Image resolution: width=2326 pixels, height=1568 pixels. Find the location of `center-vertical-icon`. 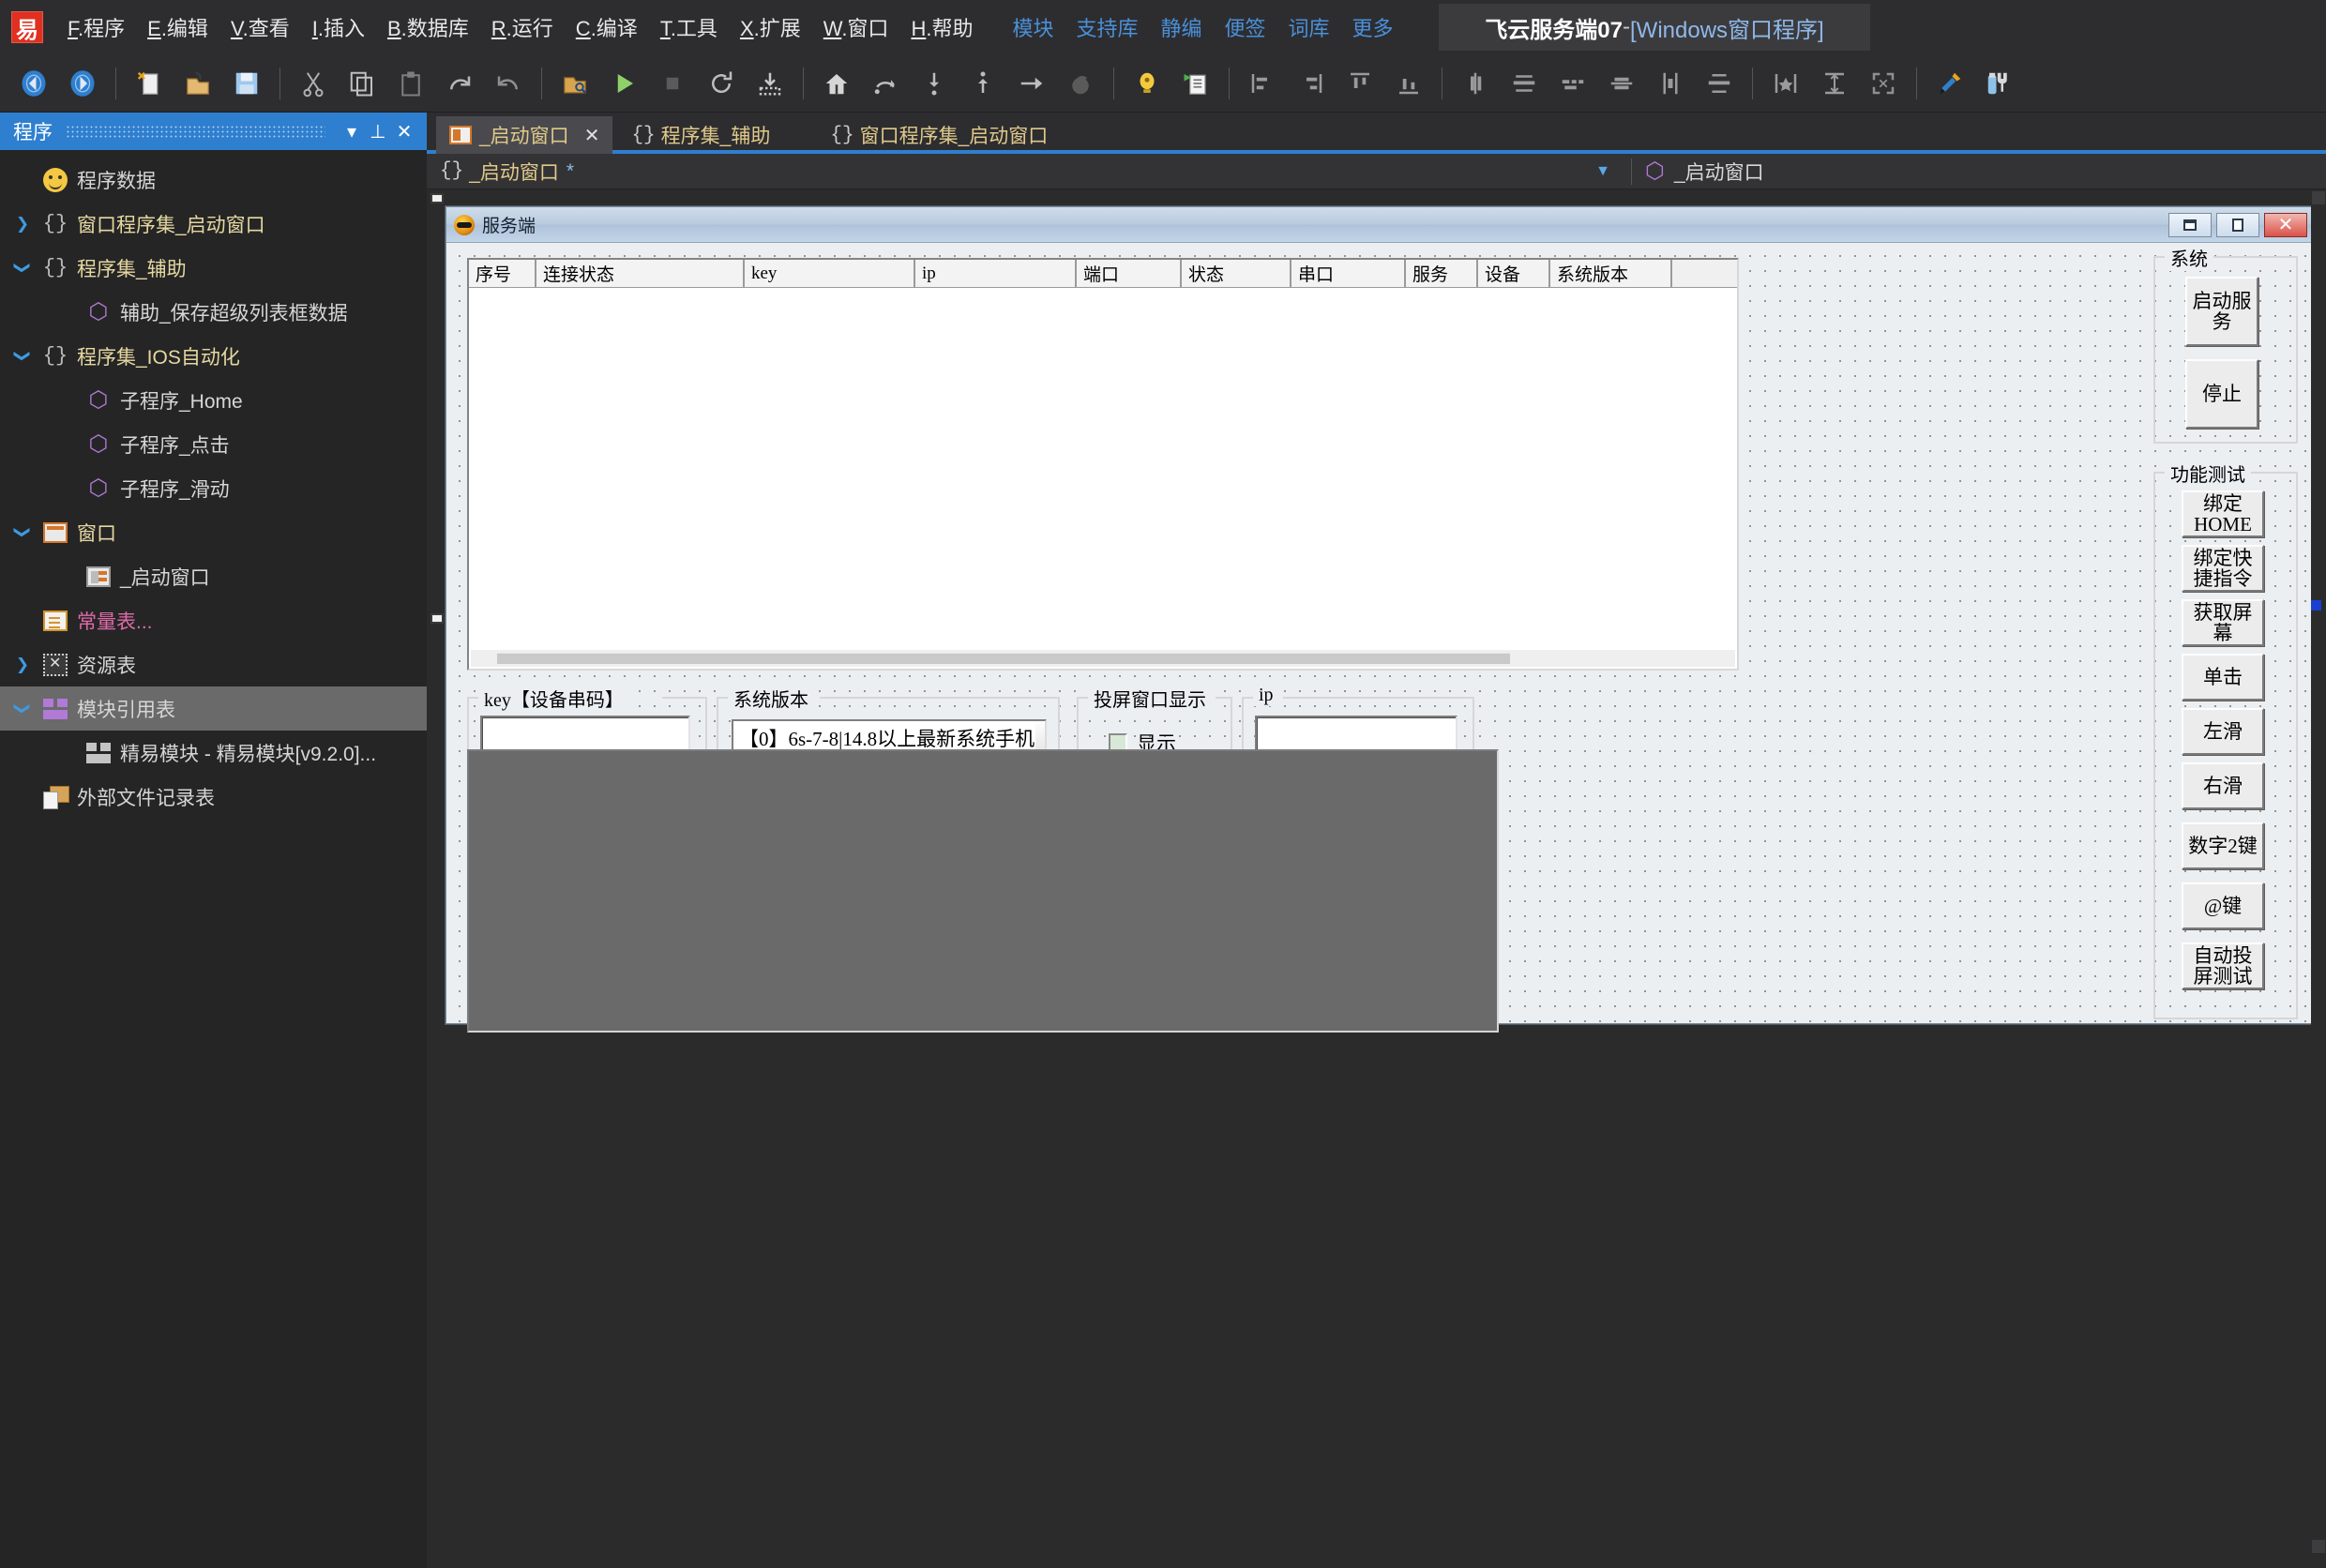

center-vertical-icon is located at coordinates (1621, 83).